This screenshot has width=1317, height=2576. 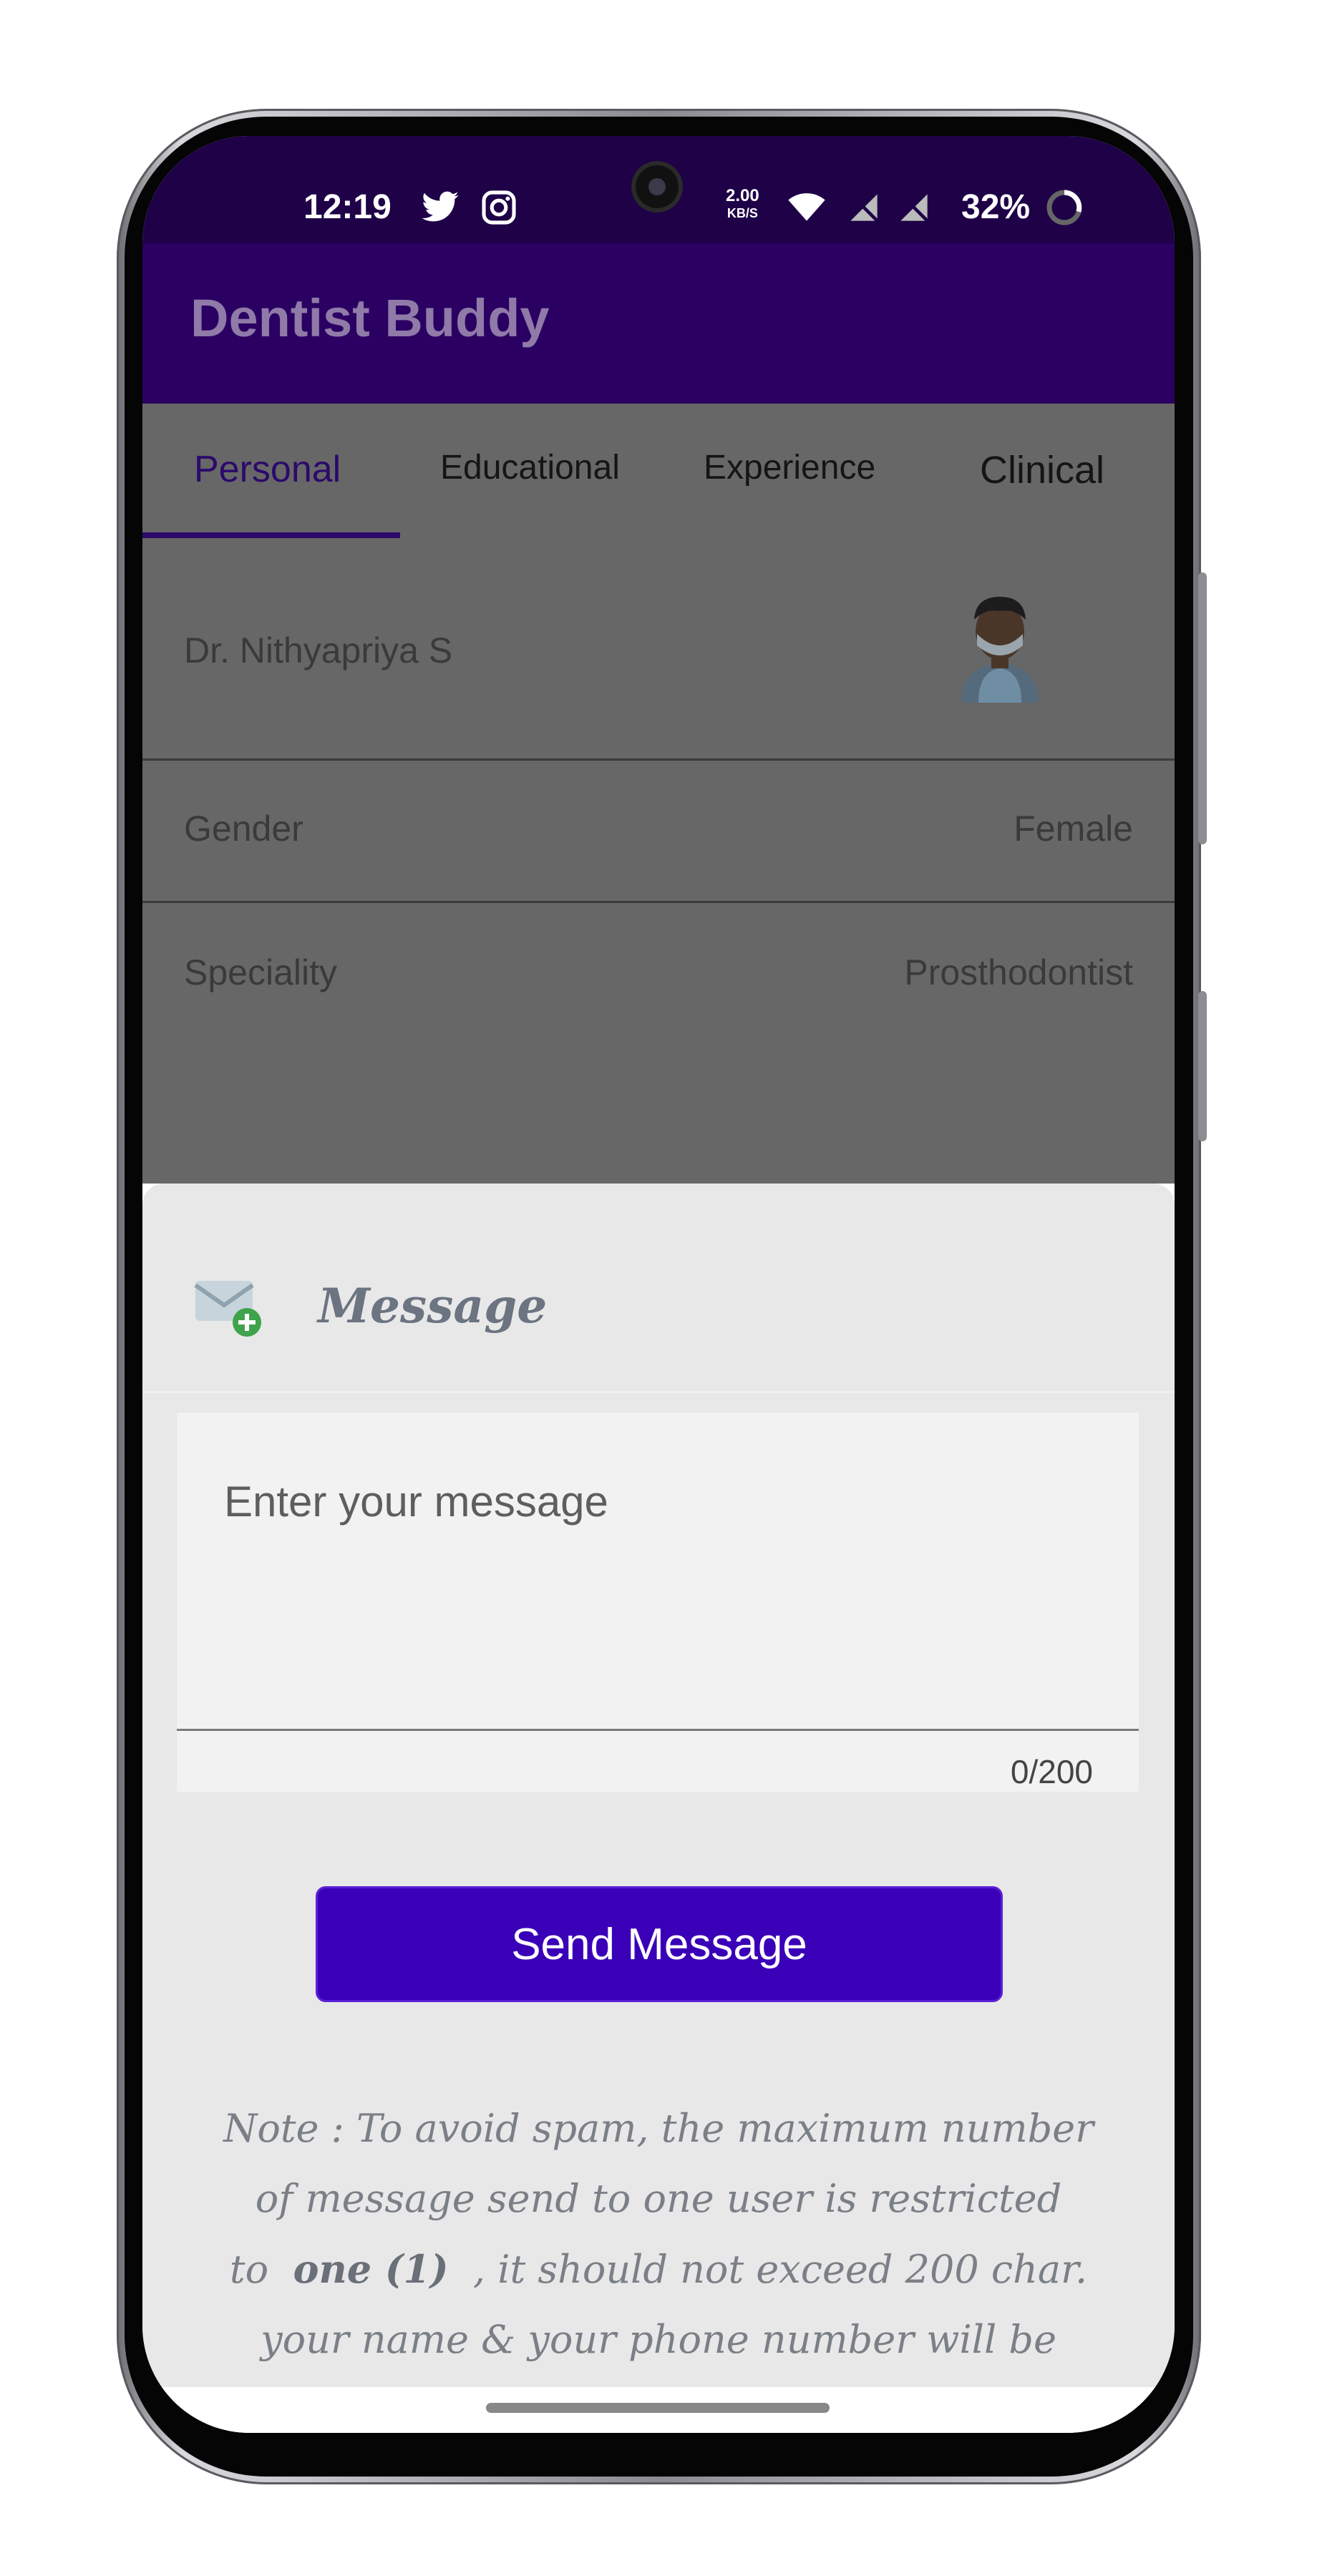 I want to click on message-input-box: 0/200, so click(x=658, y=1602).